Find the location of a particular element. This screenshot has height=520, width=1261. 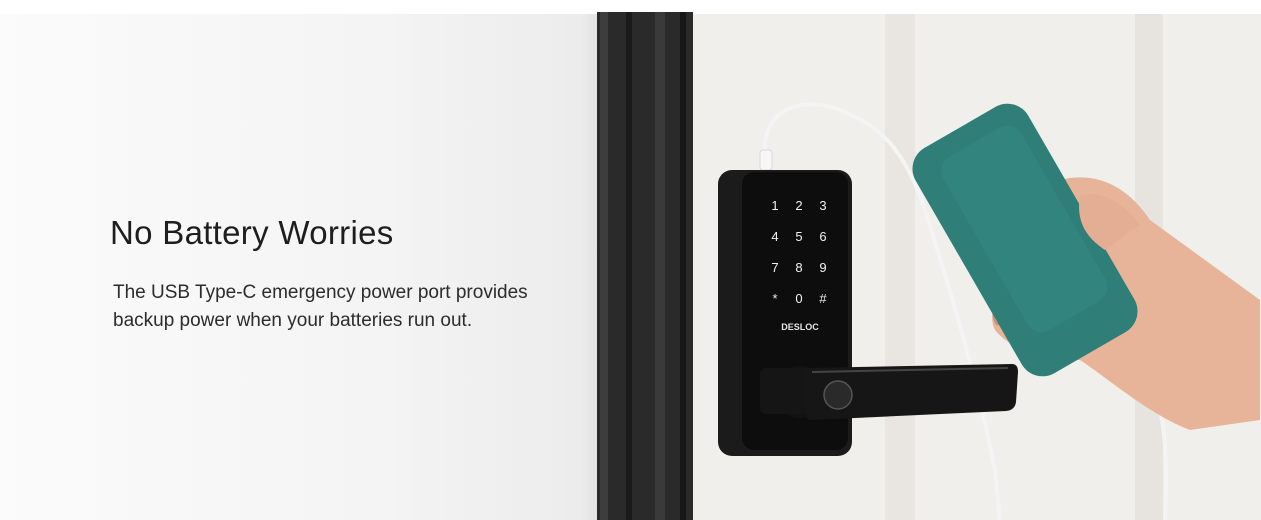

keypad-key: 7 is located at coordinates (774, 267).